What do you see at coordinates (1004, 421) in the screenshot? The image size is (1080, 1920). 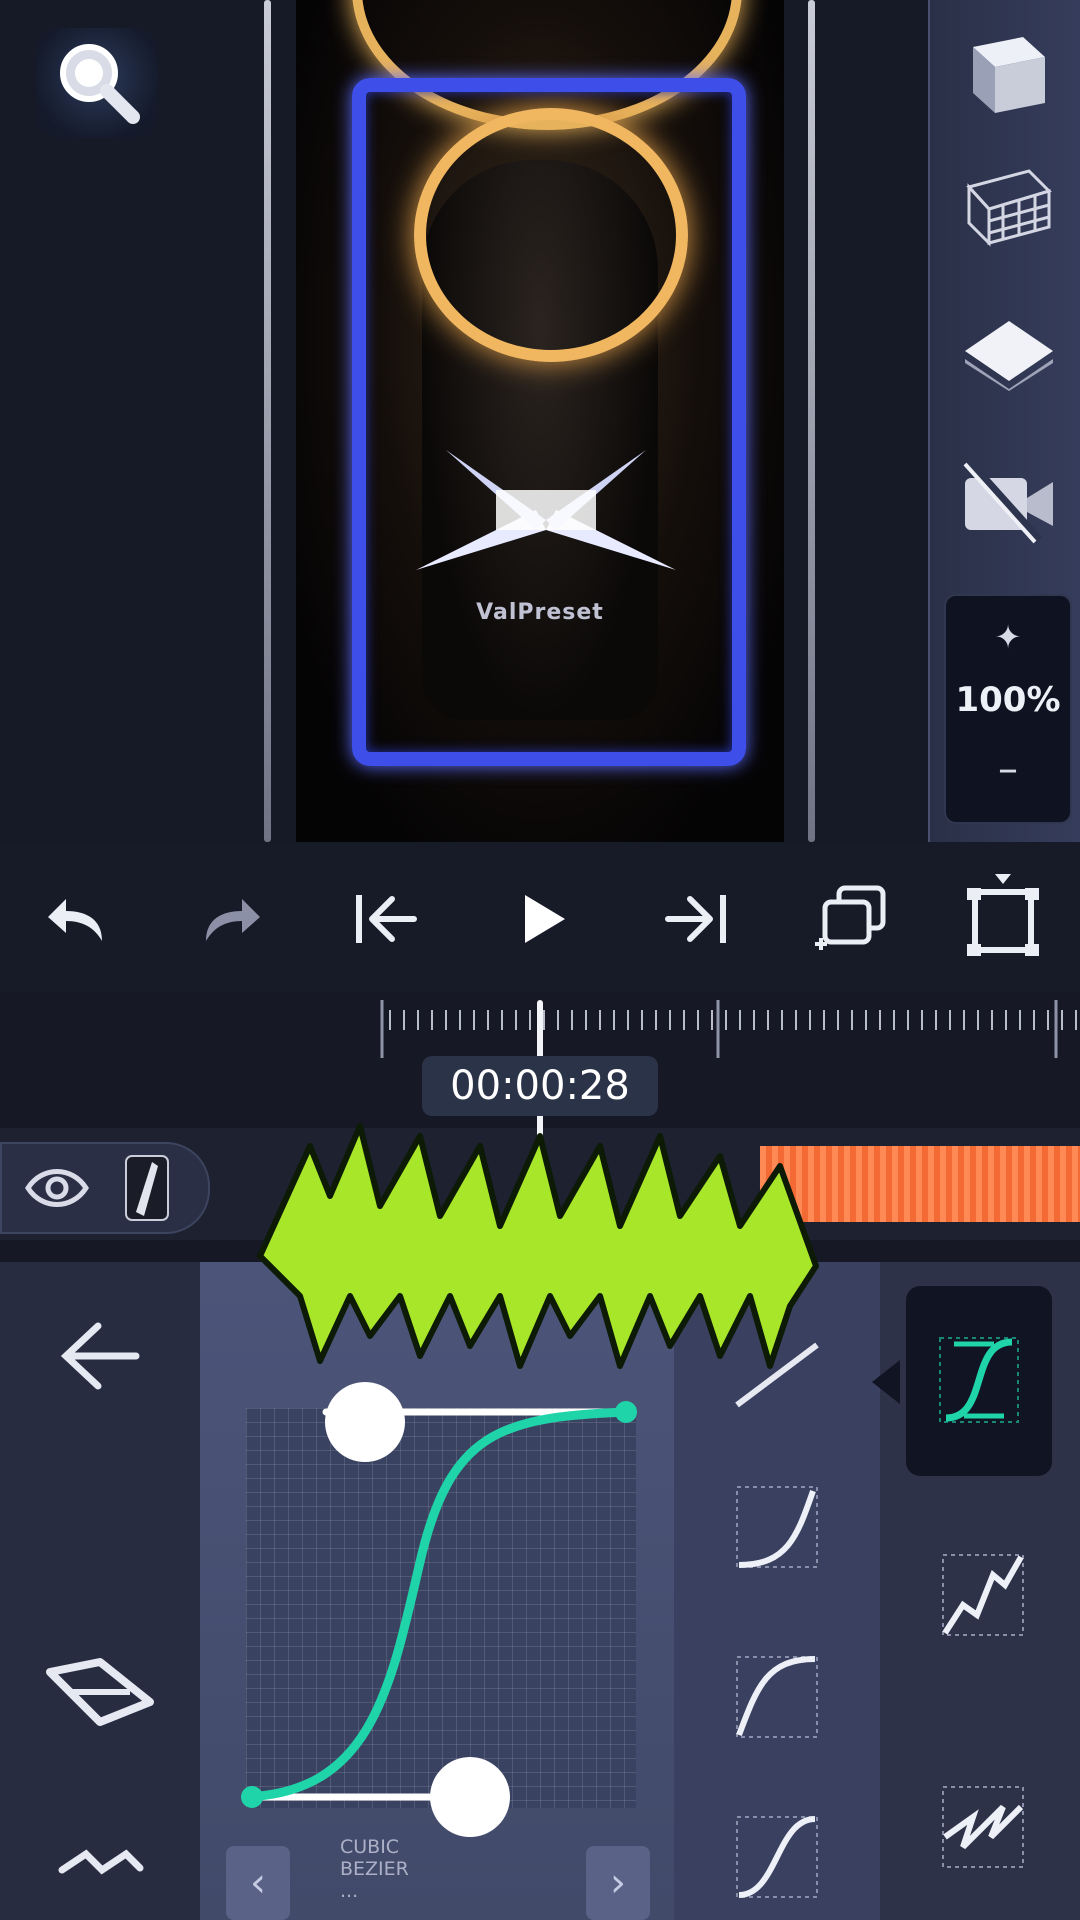 I see `right-tool-panel: ✦ 100% –` at bounding box center [1004, 421].